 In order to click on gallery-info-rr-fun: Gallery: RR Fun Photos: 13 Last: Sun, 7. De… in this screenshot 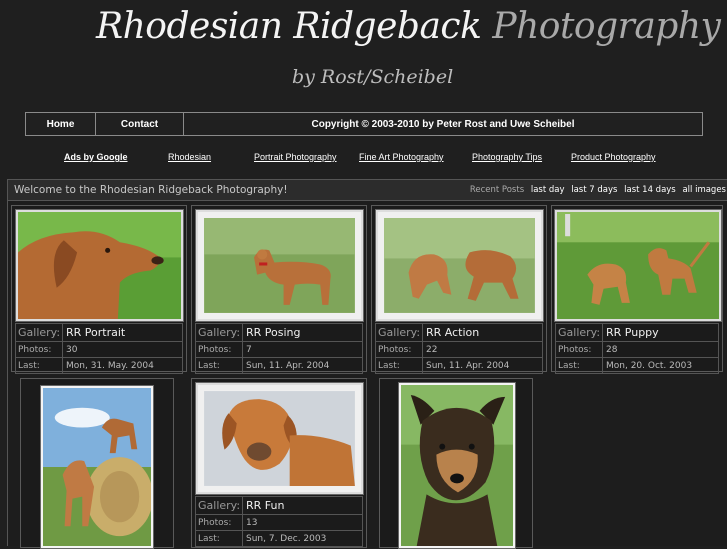, I will do `click(279, 521)`.